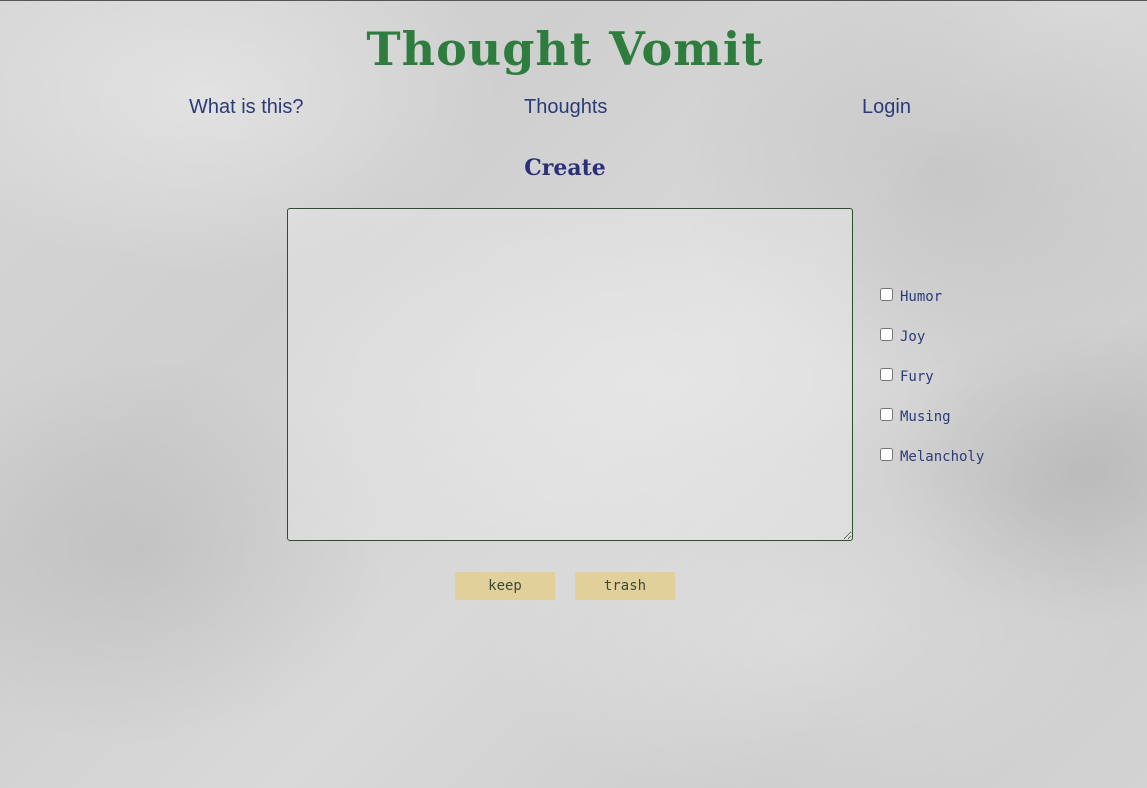  What do you see at coordinates (886, 454) in the screenshot?
I see `melancholy-checkbox` at bounding box center [886, 454].